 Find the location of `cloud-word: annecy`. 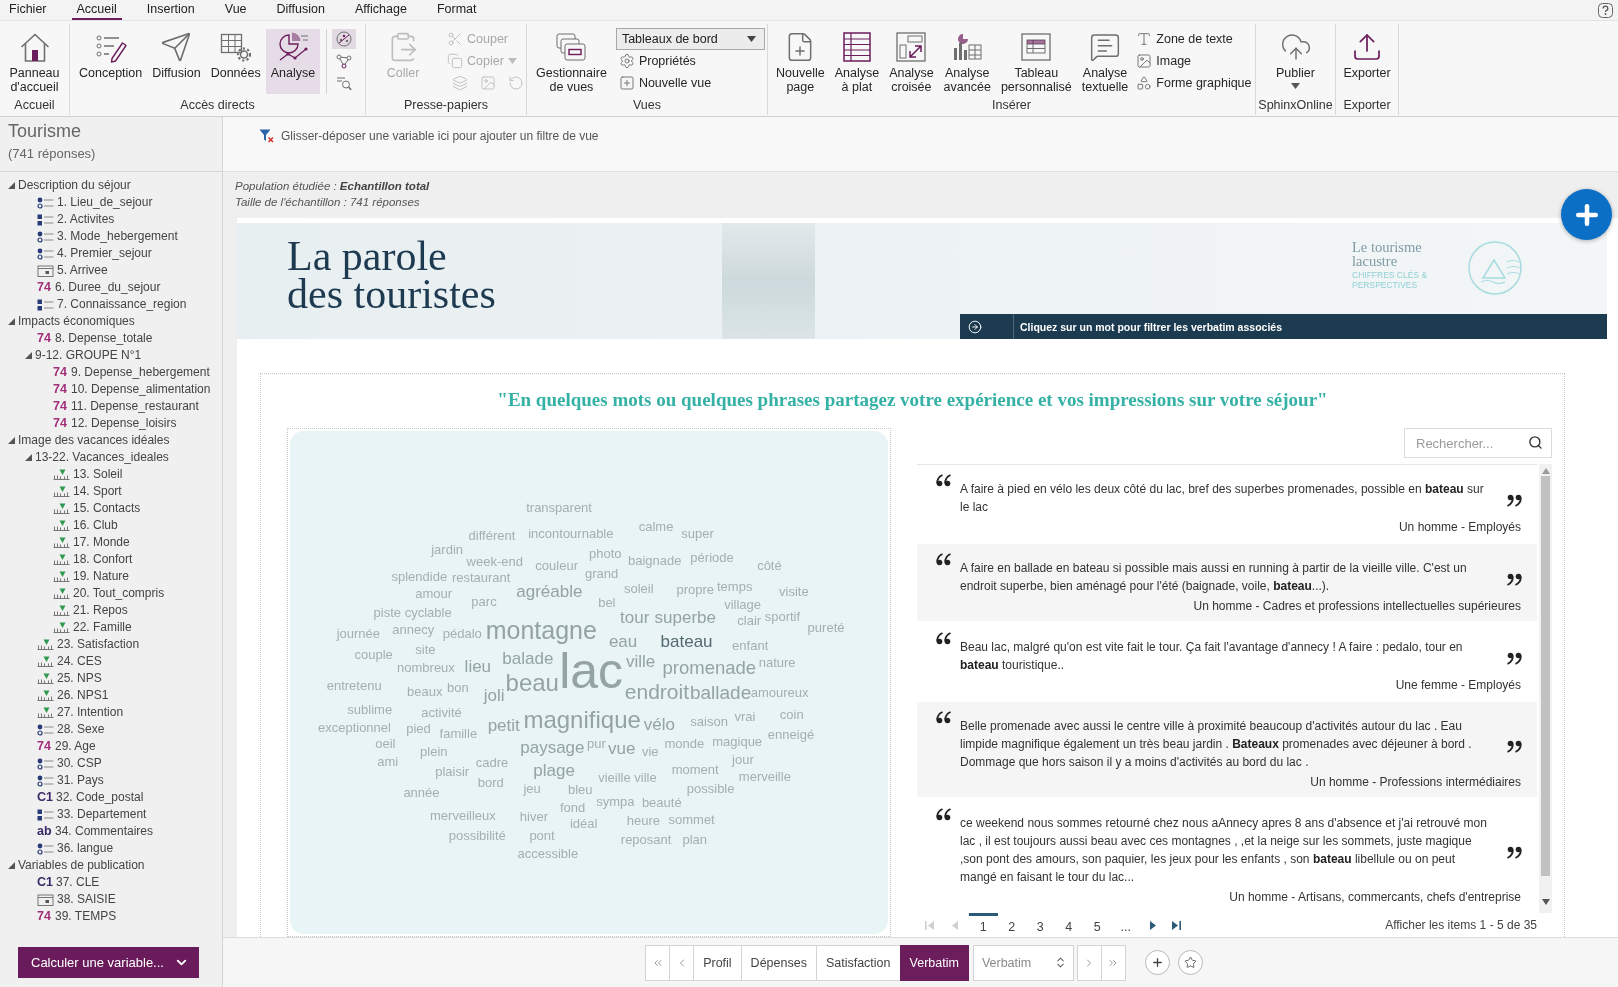

cloud-word: annecy is located at coordinates (413, 629).